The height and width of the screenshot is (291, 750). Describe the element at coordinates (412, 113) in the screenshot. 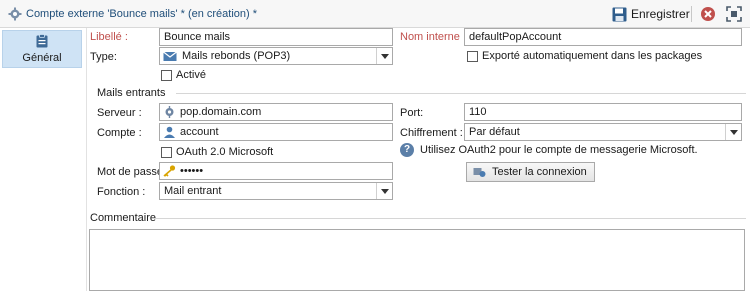

I see `port-label: Port:` at that location.